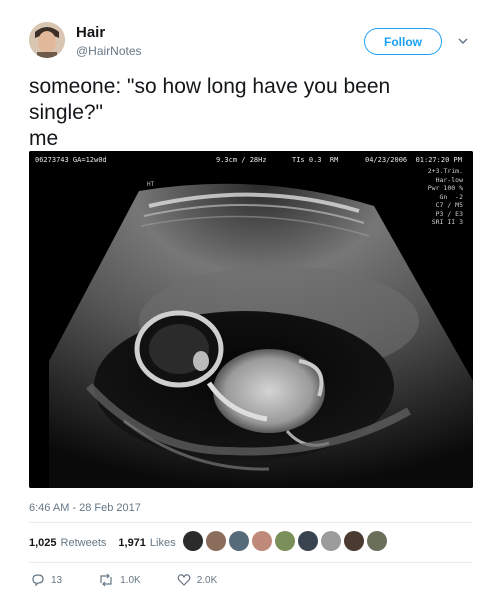 This screenshot has height=600, width=503. I want to click on user-handle: @HairNotes, so click(109, 51).